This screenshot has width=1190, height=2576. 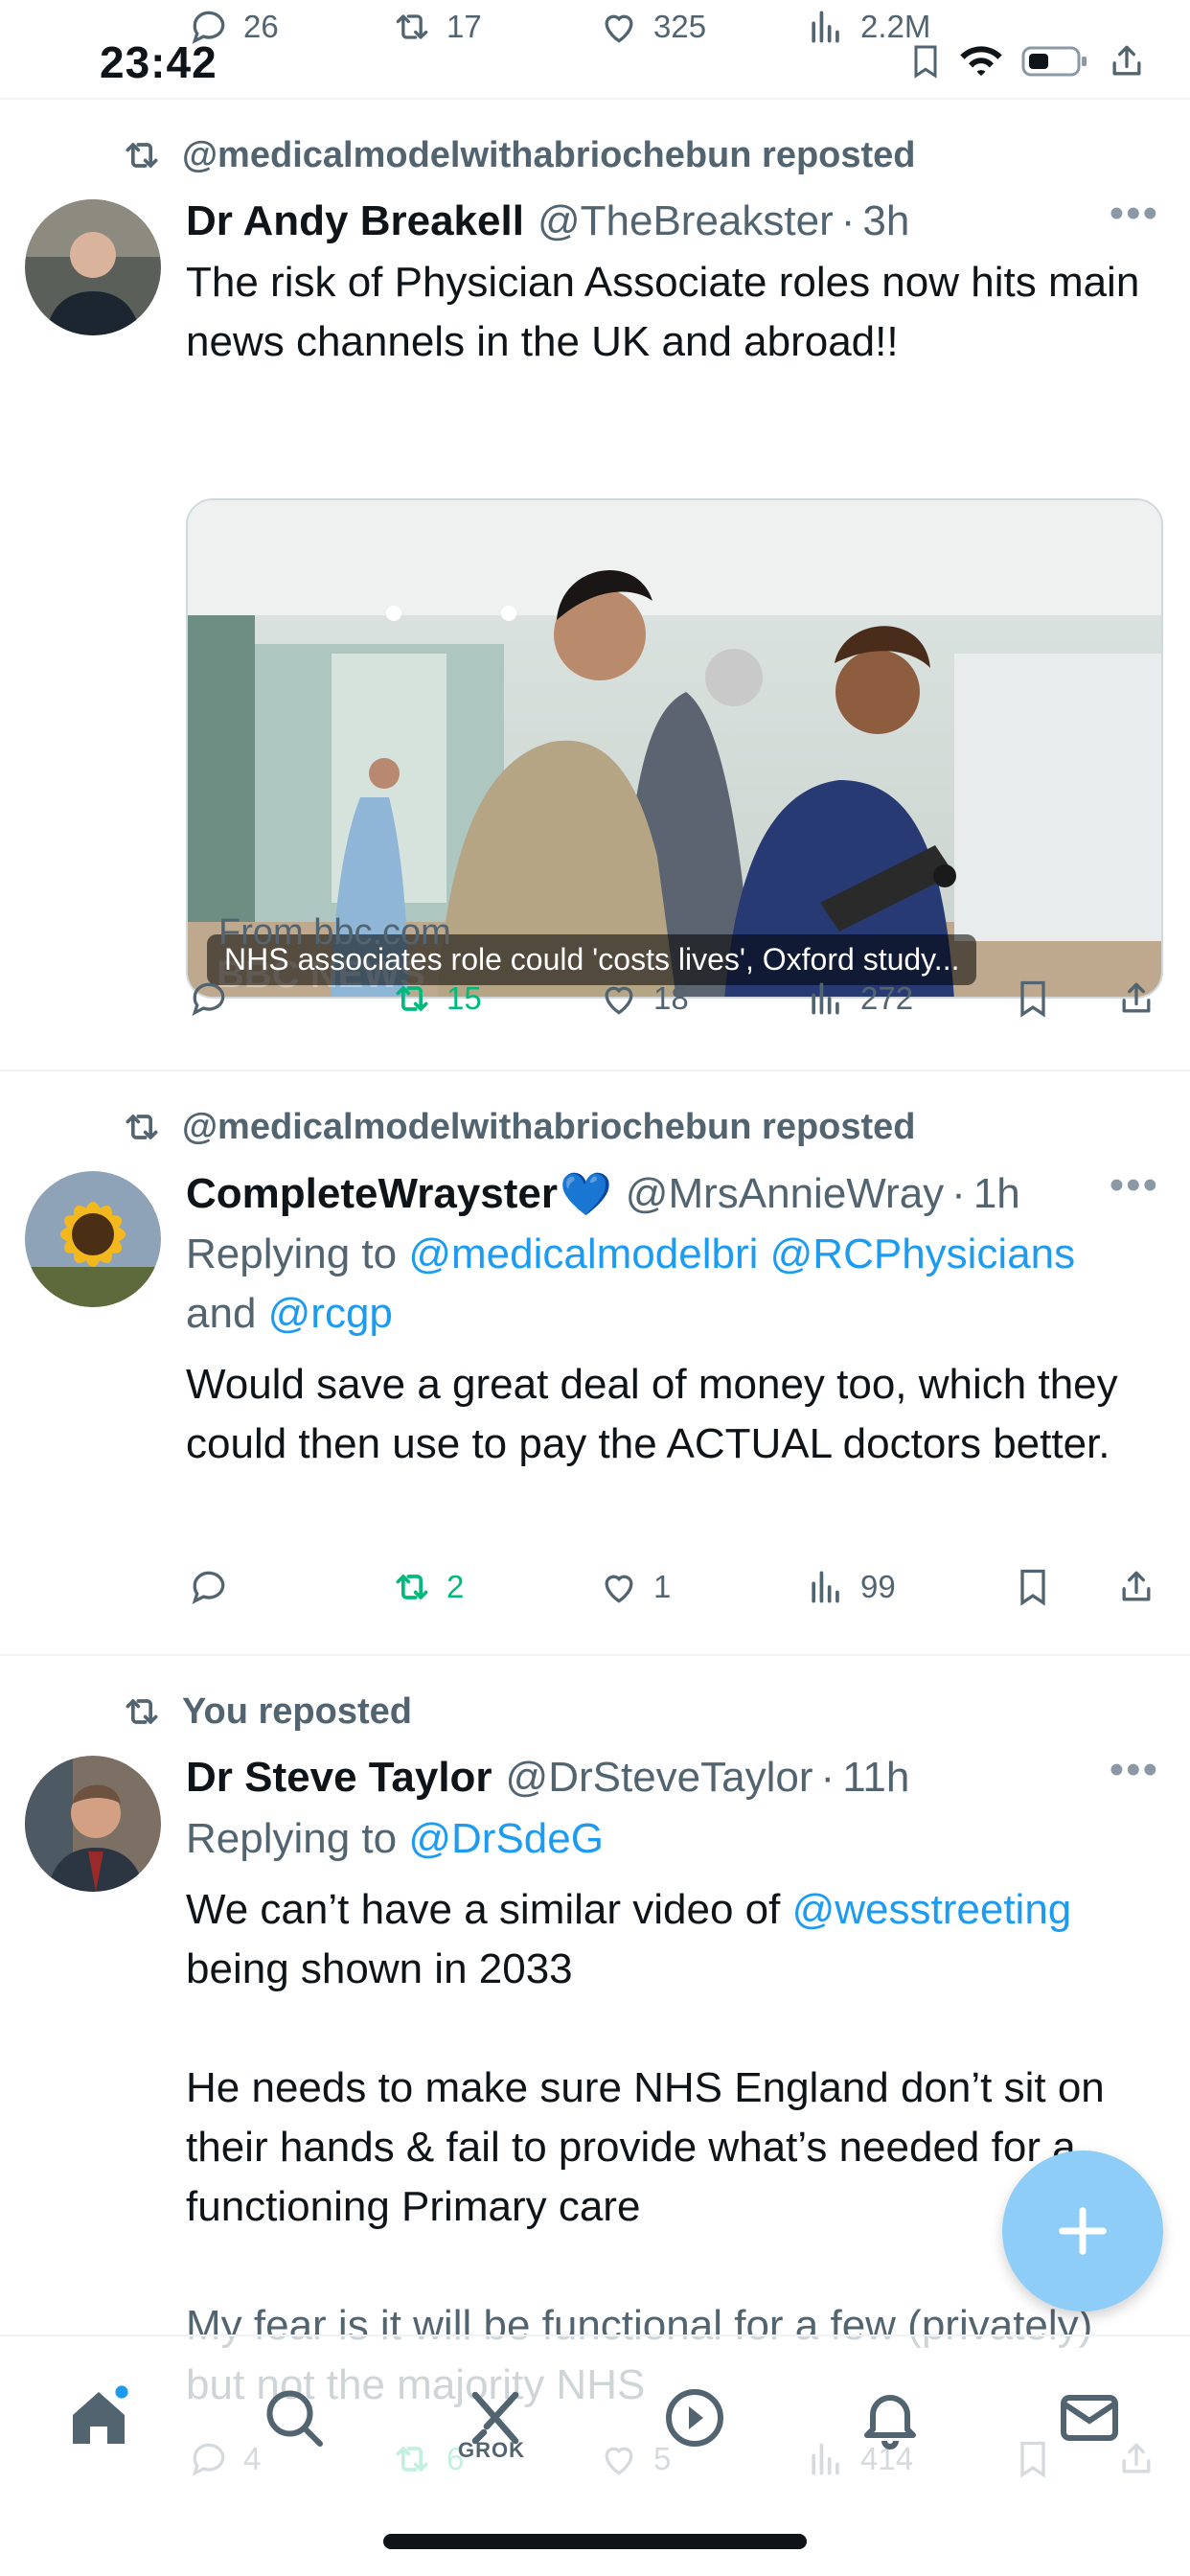 I want to click on repost-button: 2, so click(x=428, y=1587).